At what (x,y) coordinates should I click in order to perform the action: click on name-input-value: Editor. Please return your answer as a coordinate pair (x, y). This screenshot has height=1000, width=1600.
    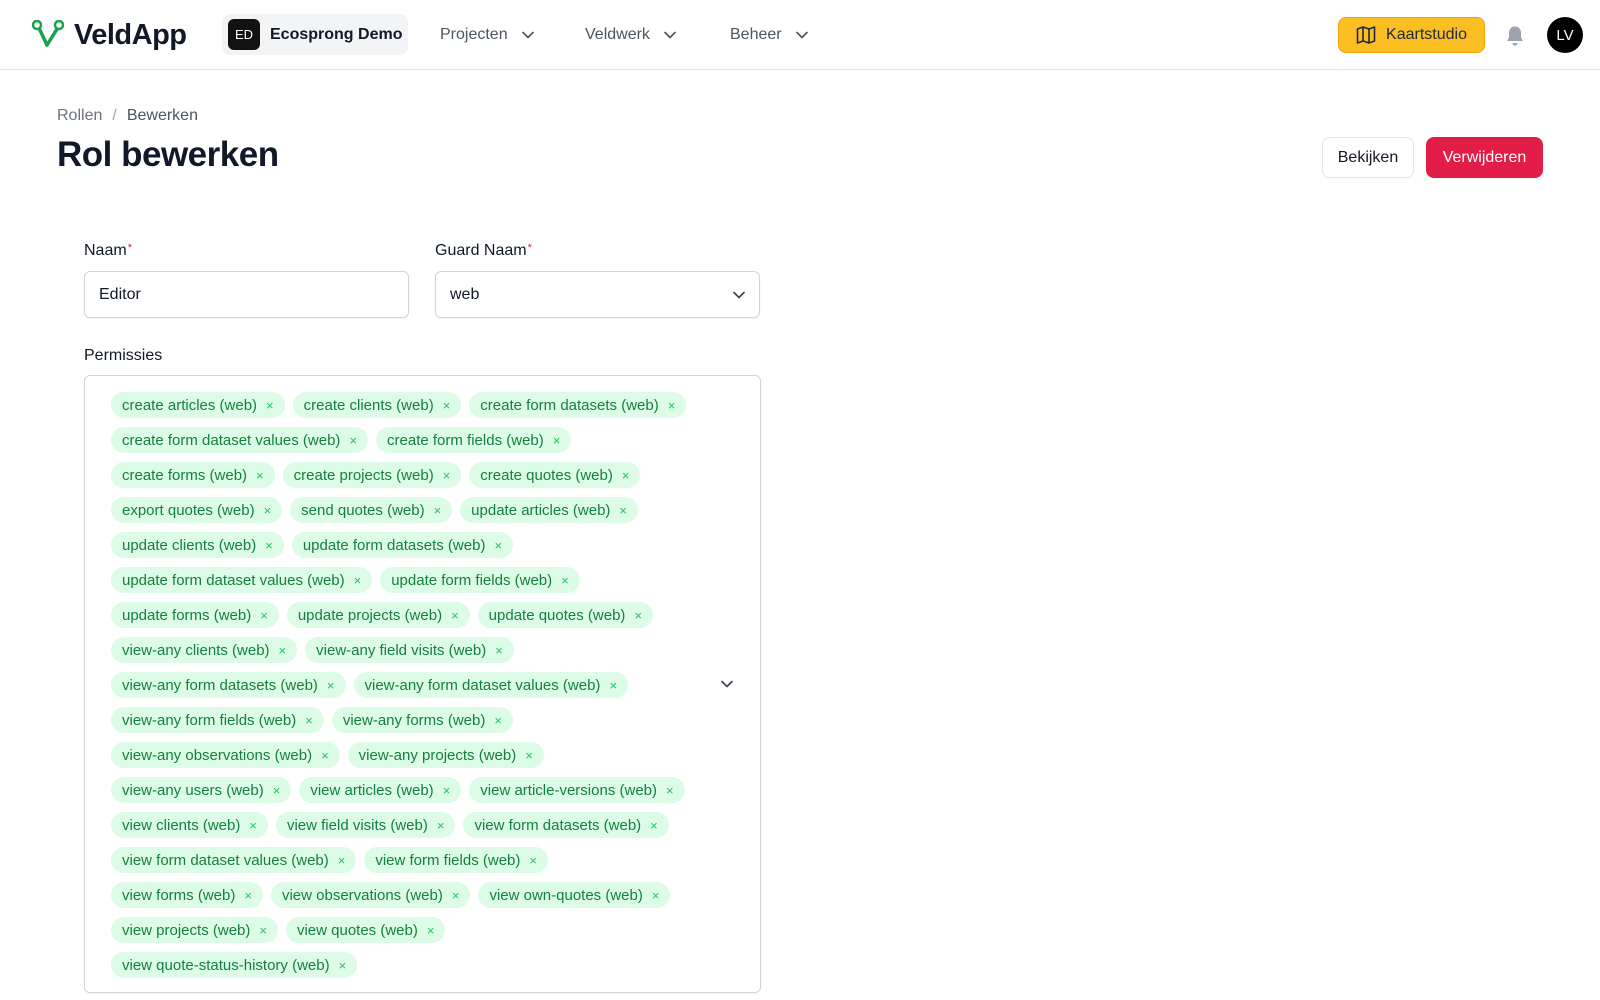
    Looking at the image, I should click on (120, 294).